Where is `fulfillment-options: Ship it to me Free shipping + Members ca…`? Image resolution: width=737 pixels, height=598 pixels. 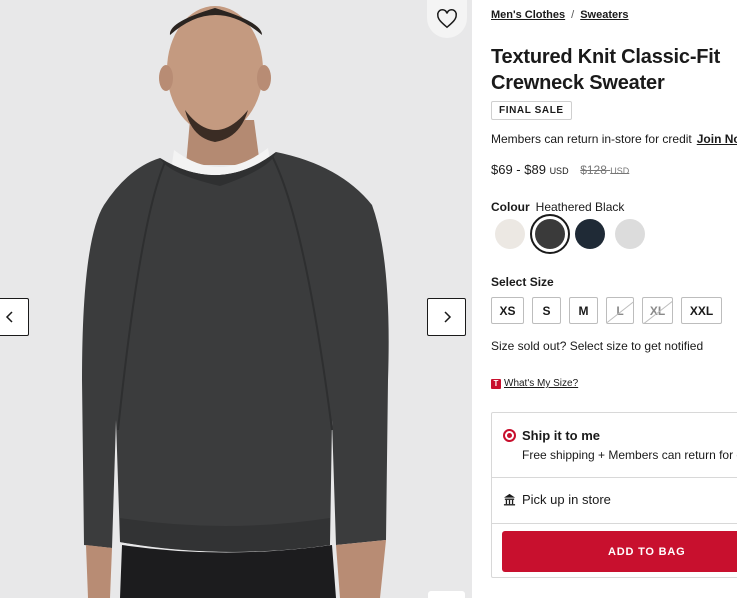
fulfillment-options: Ship it to me Free shipping + Members ca… is located at coordinates (614, 495).